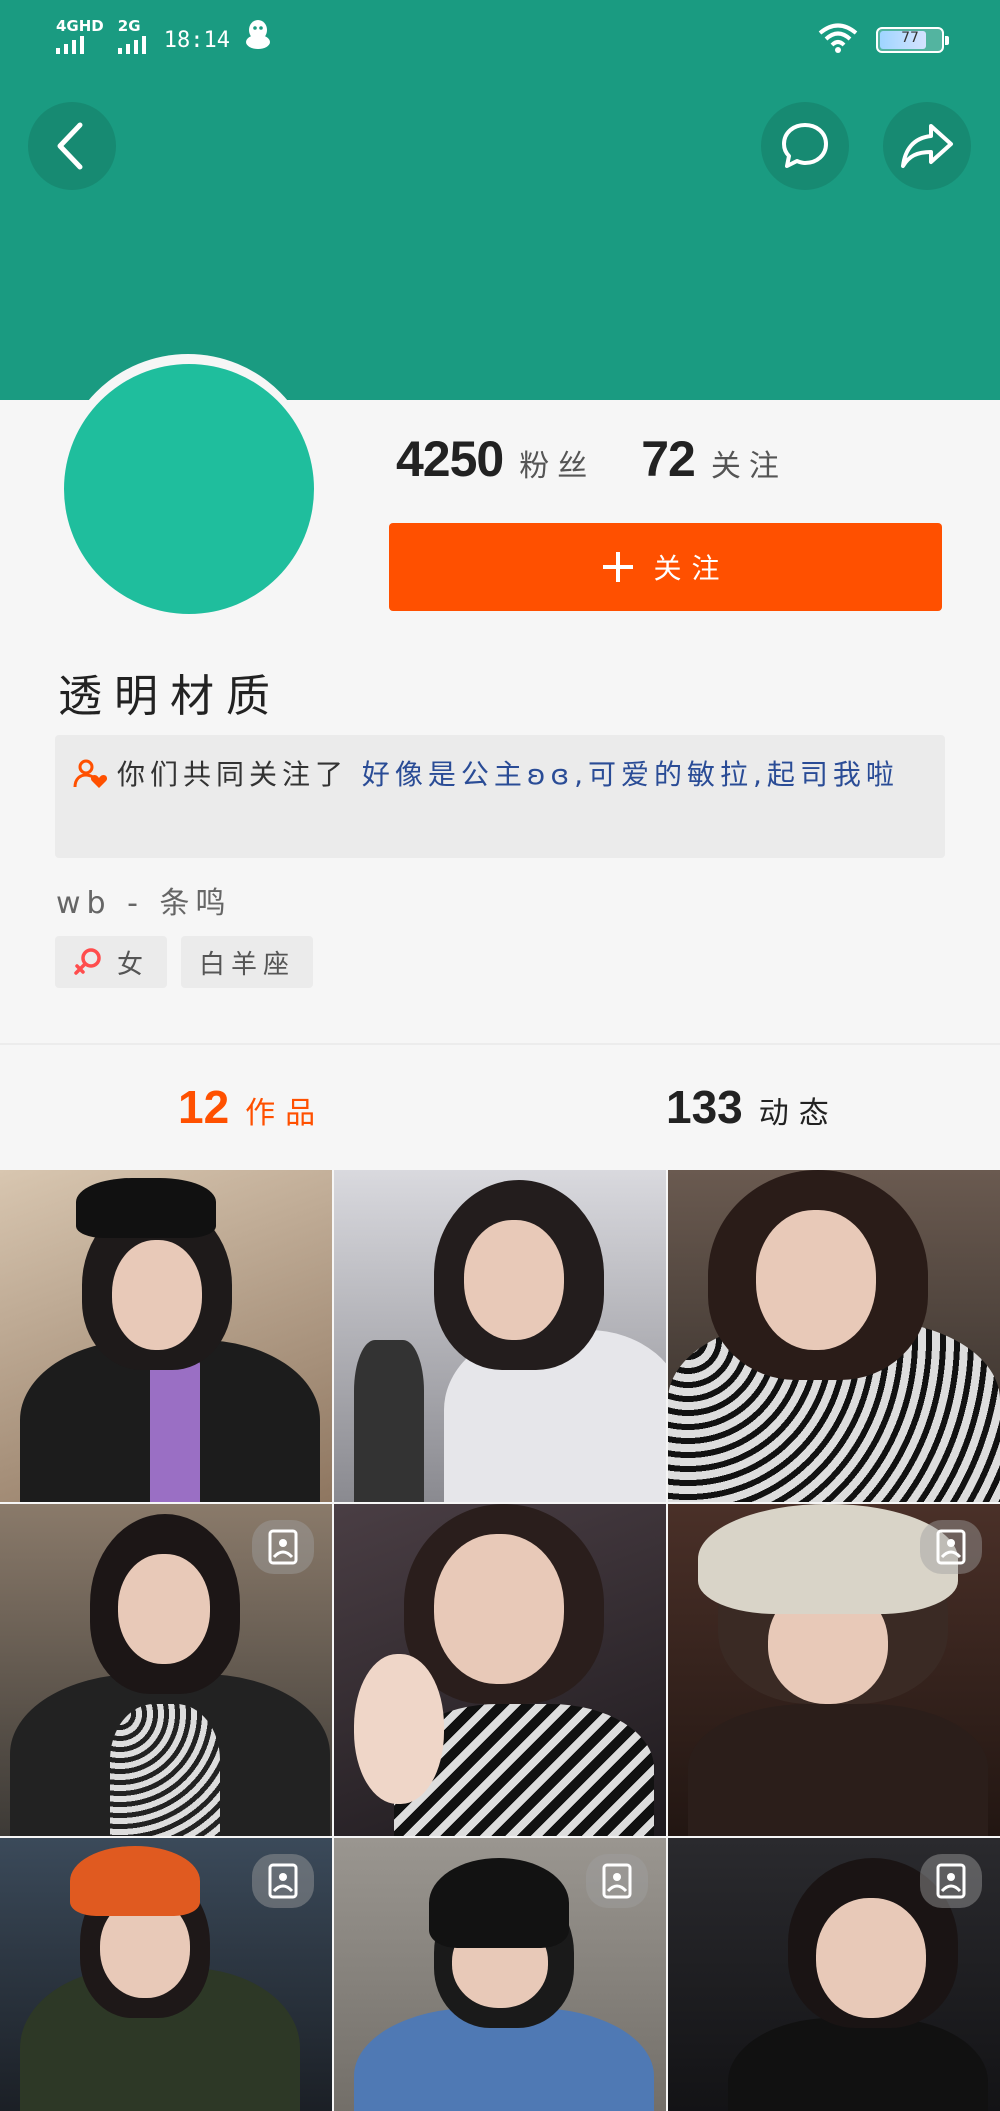  Describe the element at coordinates (500, 1044) in the screenshot. I see `section-divider` at that location.